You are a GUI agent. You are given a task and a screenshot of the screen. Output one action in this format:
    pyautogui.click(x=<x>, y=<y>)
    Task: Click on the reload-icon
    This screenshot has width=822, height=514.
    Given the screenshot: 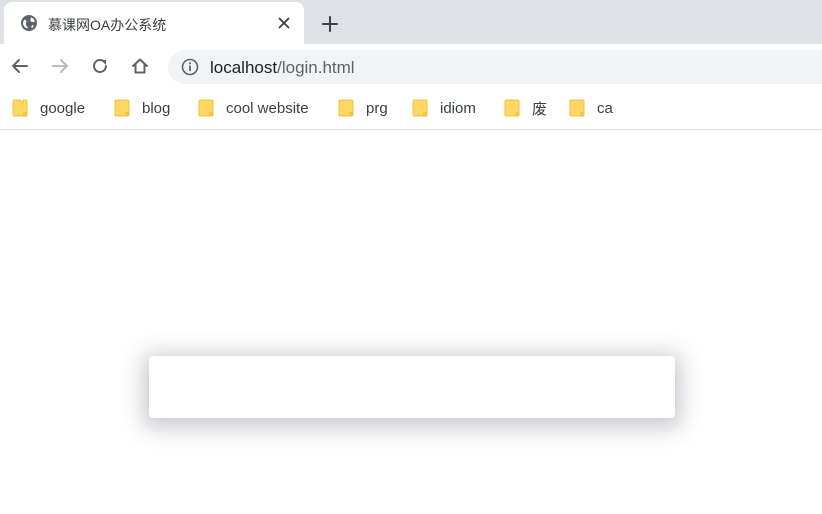 What is the action you would take?
    pyautogui.click(x=100, y=66)
    